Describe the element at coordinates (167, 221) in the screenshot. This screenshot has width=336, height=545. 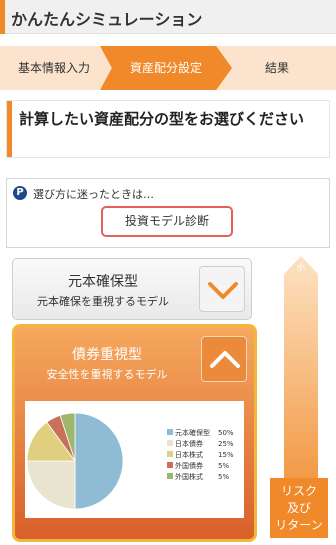
I see `investment-model-diagnosis-button: 投資モデル診断` at that location.